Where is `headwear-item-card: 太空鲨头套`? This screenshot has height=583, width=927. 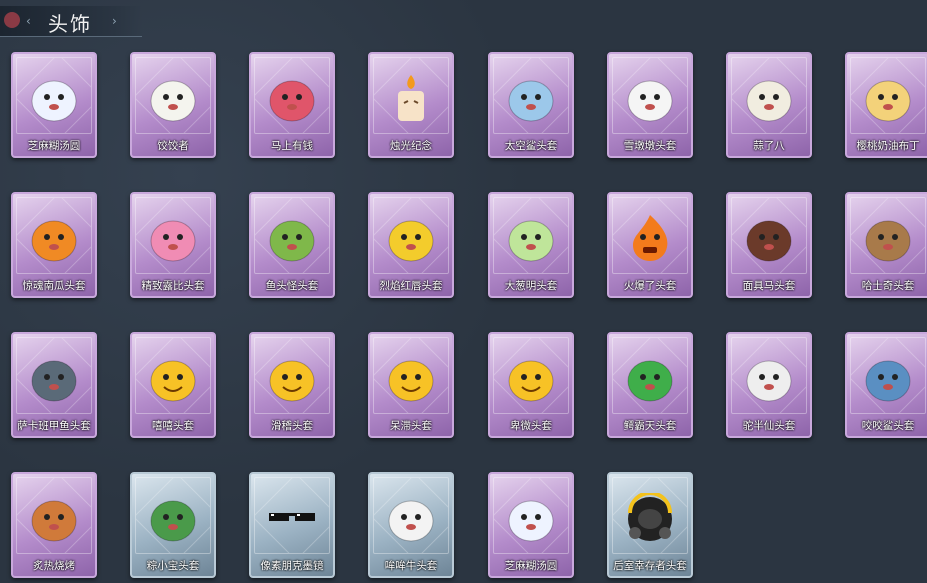
headwear-item-card: 太空鲨头套 is located at coordinates (531, 105).